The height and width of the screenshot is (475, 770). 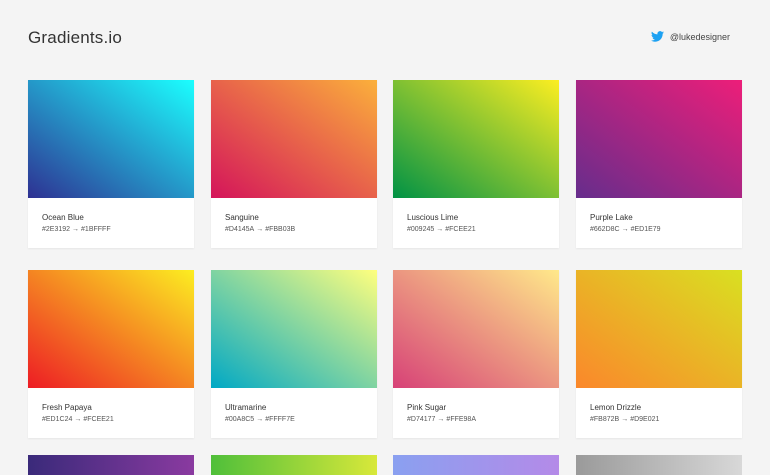 I want to click on gradient-card: Sanguine #D4145A → #FBB03B, so click(x=294, y=164).